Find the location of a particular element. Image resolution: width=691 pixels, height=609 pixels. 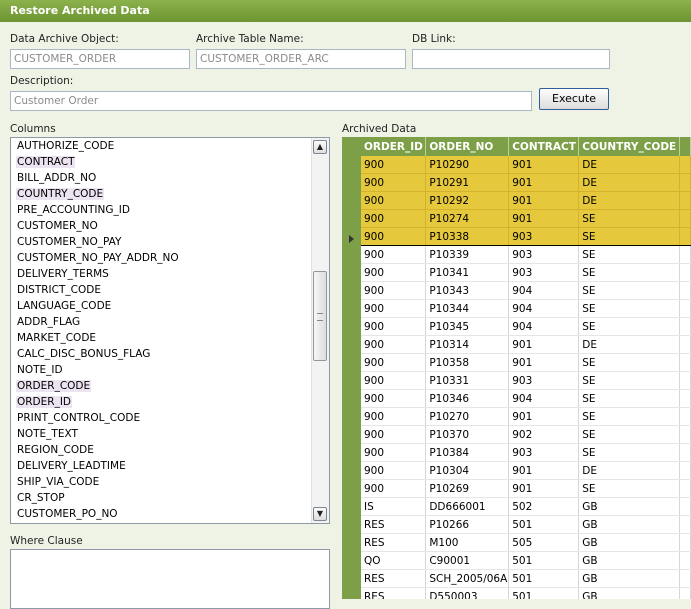

table-row: RES SCH_2005/06A 501 GB is located at coordinates (526, 578).